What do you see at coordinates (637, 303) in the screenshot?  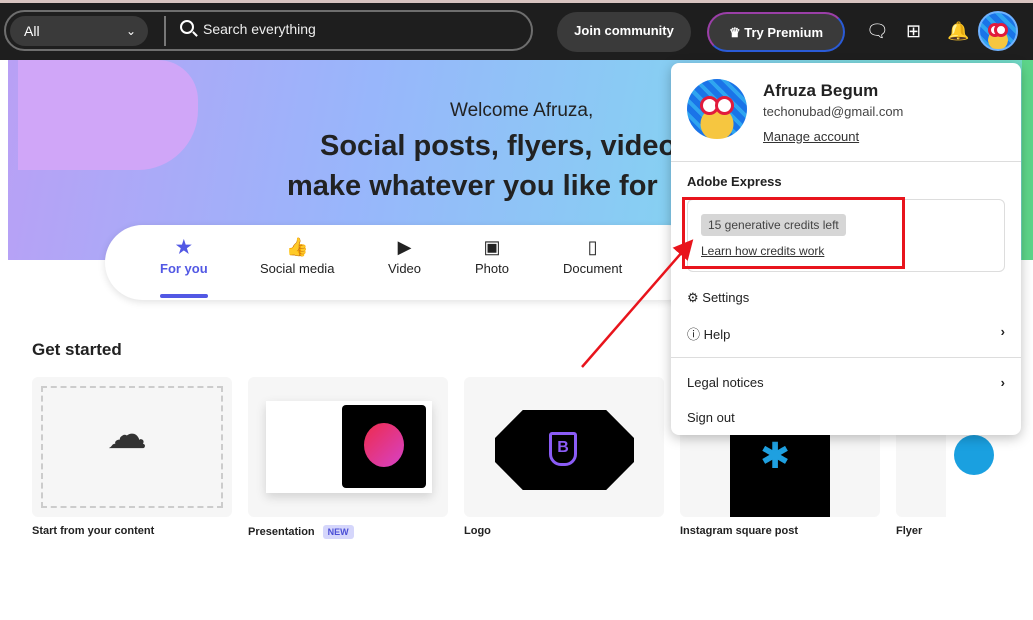 I see `annotation-arrow` at bounding box center [637, 303].